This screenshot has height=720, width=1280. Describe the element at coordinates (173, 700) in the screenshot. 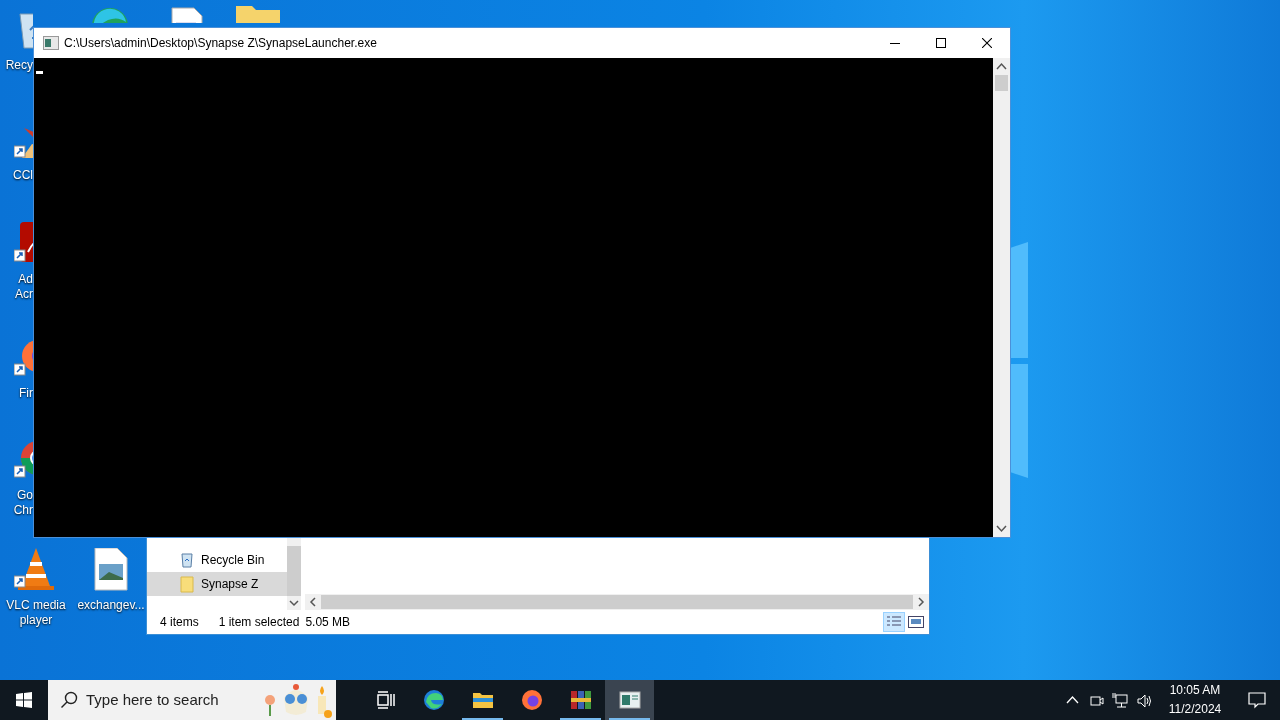

I see `search-field: Type here to search` at that location.